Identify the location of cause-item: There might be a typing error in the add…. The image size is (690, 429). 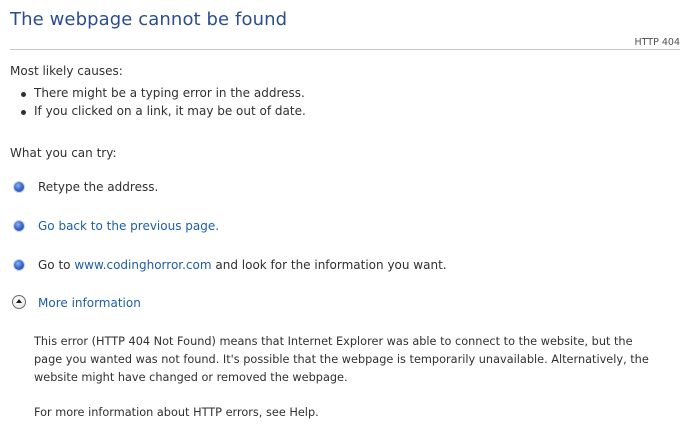
(163, 93).